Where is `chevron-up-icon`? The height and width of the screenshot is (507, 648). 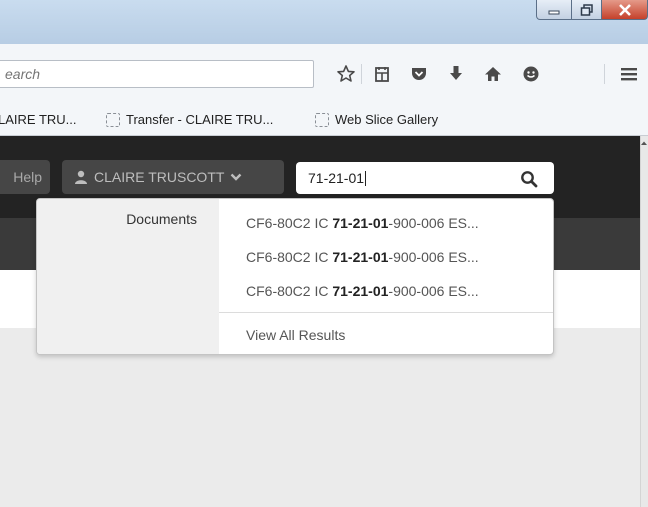
chevron-up-icon is located at coordinates (644, 143).